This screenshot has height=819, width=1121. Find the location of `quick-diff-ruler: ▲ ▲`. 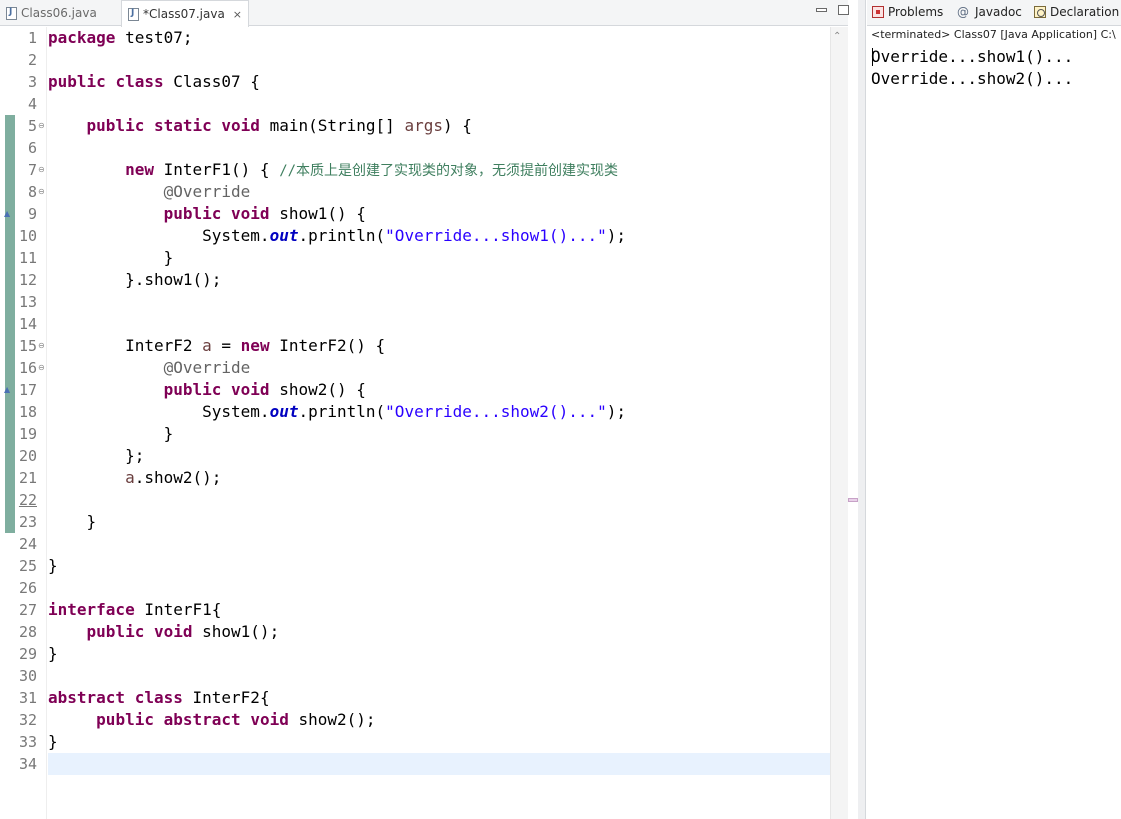

quick-diff-ruler: ▲ ▲ is located at coordinates (8, 423).